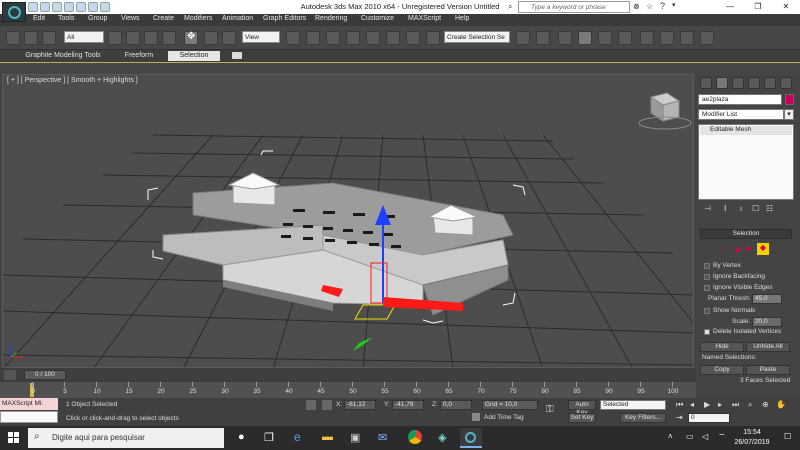 Image resolution: width=800 pixels, height=450 pixels. Describe the element at coordinates (211, 38) in the screenshot. I see `select-and-rotate-icon` at that location.